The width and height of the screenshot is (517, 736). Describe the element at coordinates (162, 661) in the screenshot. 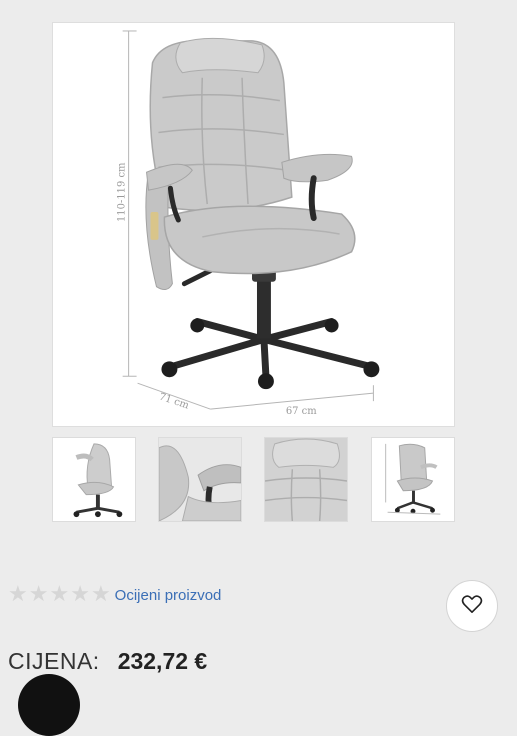

I see `price-value: 232,72 €` at that location.